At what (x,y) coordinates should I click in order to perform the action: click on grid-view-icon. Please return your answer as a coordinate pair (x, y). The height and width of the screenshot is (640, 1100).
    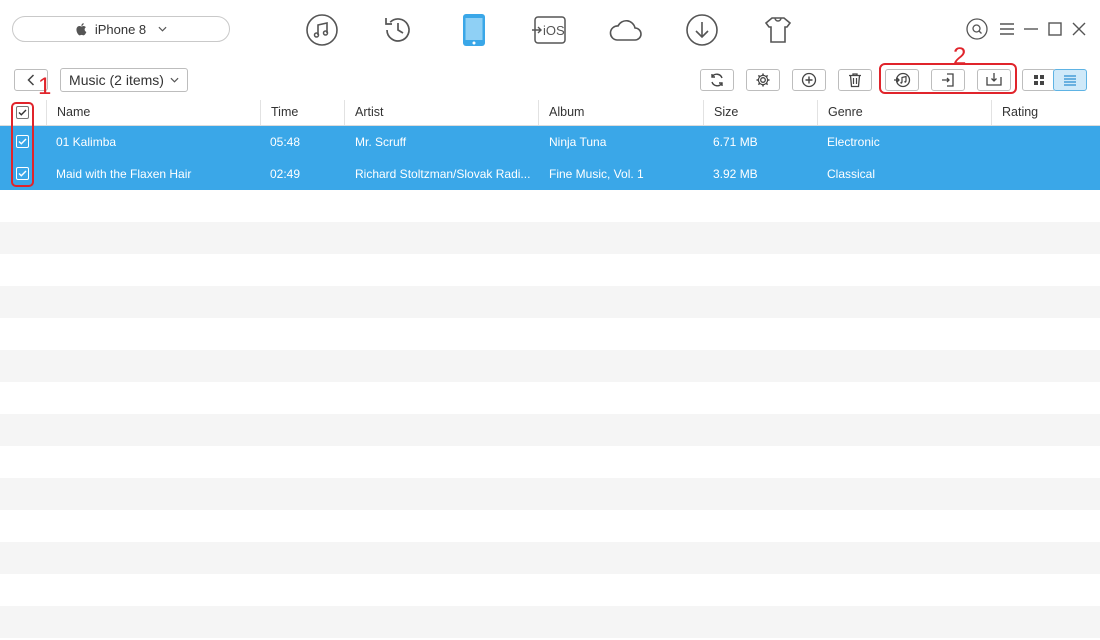
    Looking at the image, I should click on (1039, 80).